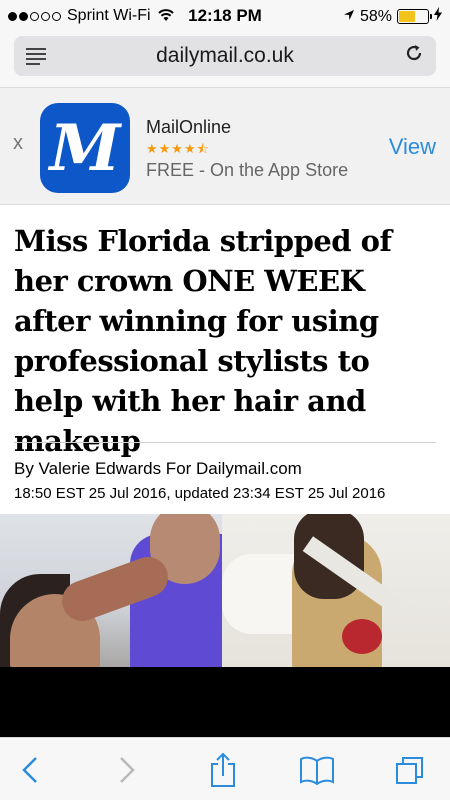 Image resolution: width=450 pixels, height=800 pixels. What do you see at coordinates (438, 16) in the screenshot?
I see `charging-bolt-icon` at bounding box center [438, 16].